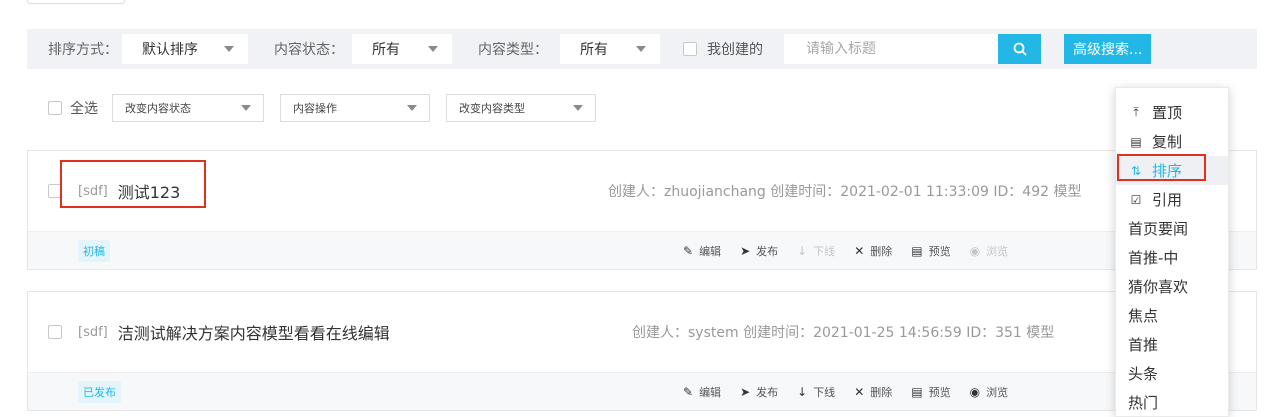 Image resolution: width=1273 pixels, height=417 pixels. Describe the element at coordinates (83, 50) in the screenshot. I see `sort-label: 排序方式：` at that location.